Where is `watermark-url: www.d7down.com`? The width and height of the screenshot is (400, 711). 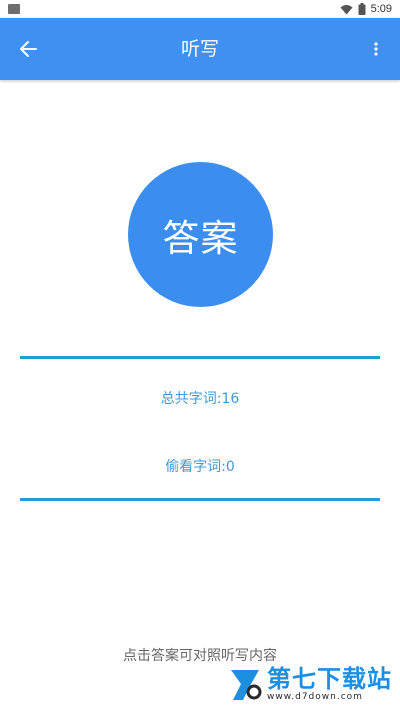 watermark-url: www.d7down.com is located at coordinates (315, 697).